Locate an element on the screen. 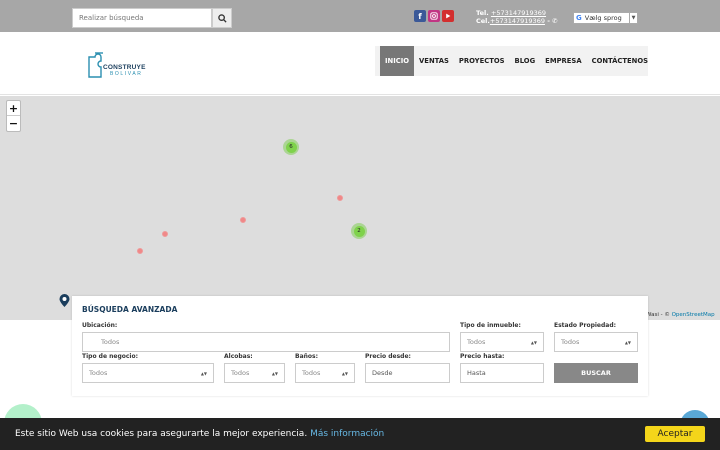 The width and height of the screenshot is (720, 450). cell-link: +573147919369 is located at coordinates (517, 21).